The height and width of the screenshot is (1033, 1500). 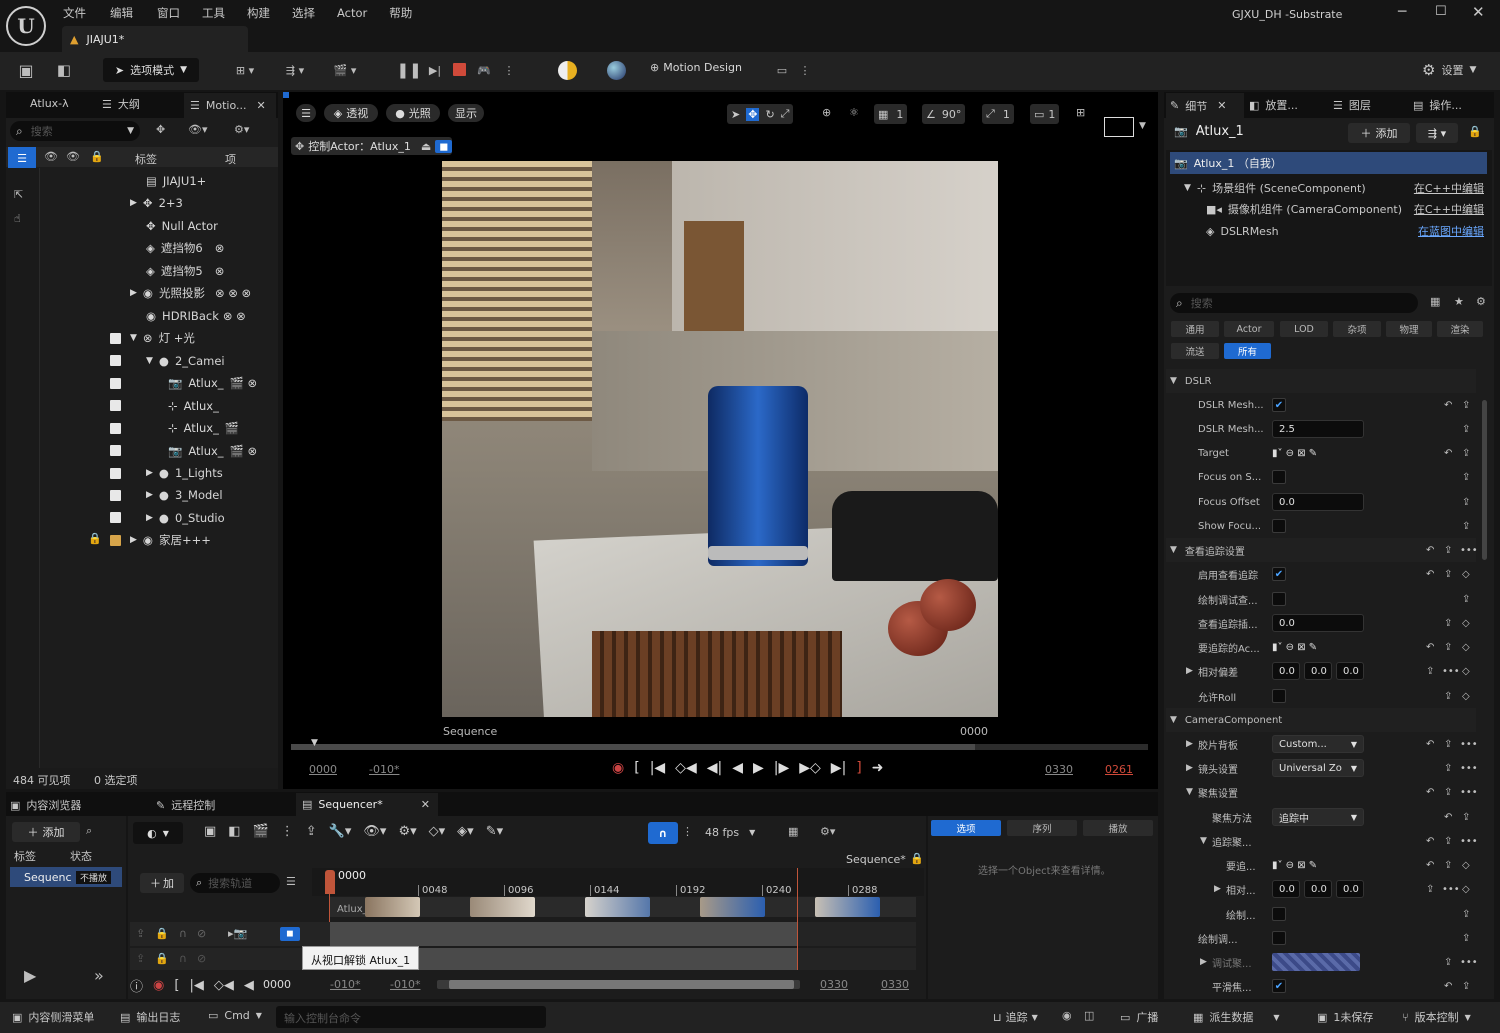 I want to click on filter-actor: Actor, so click(x=1249, y=329).